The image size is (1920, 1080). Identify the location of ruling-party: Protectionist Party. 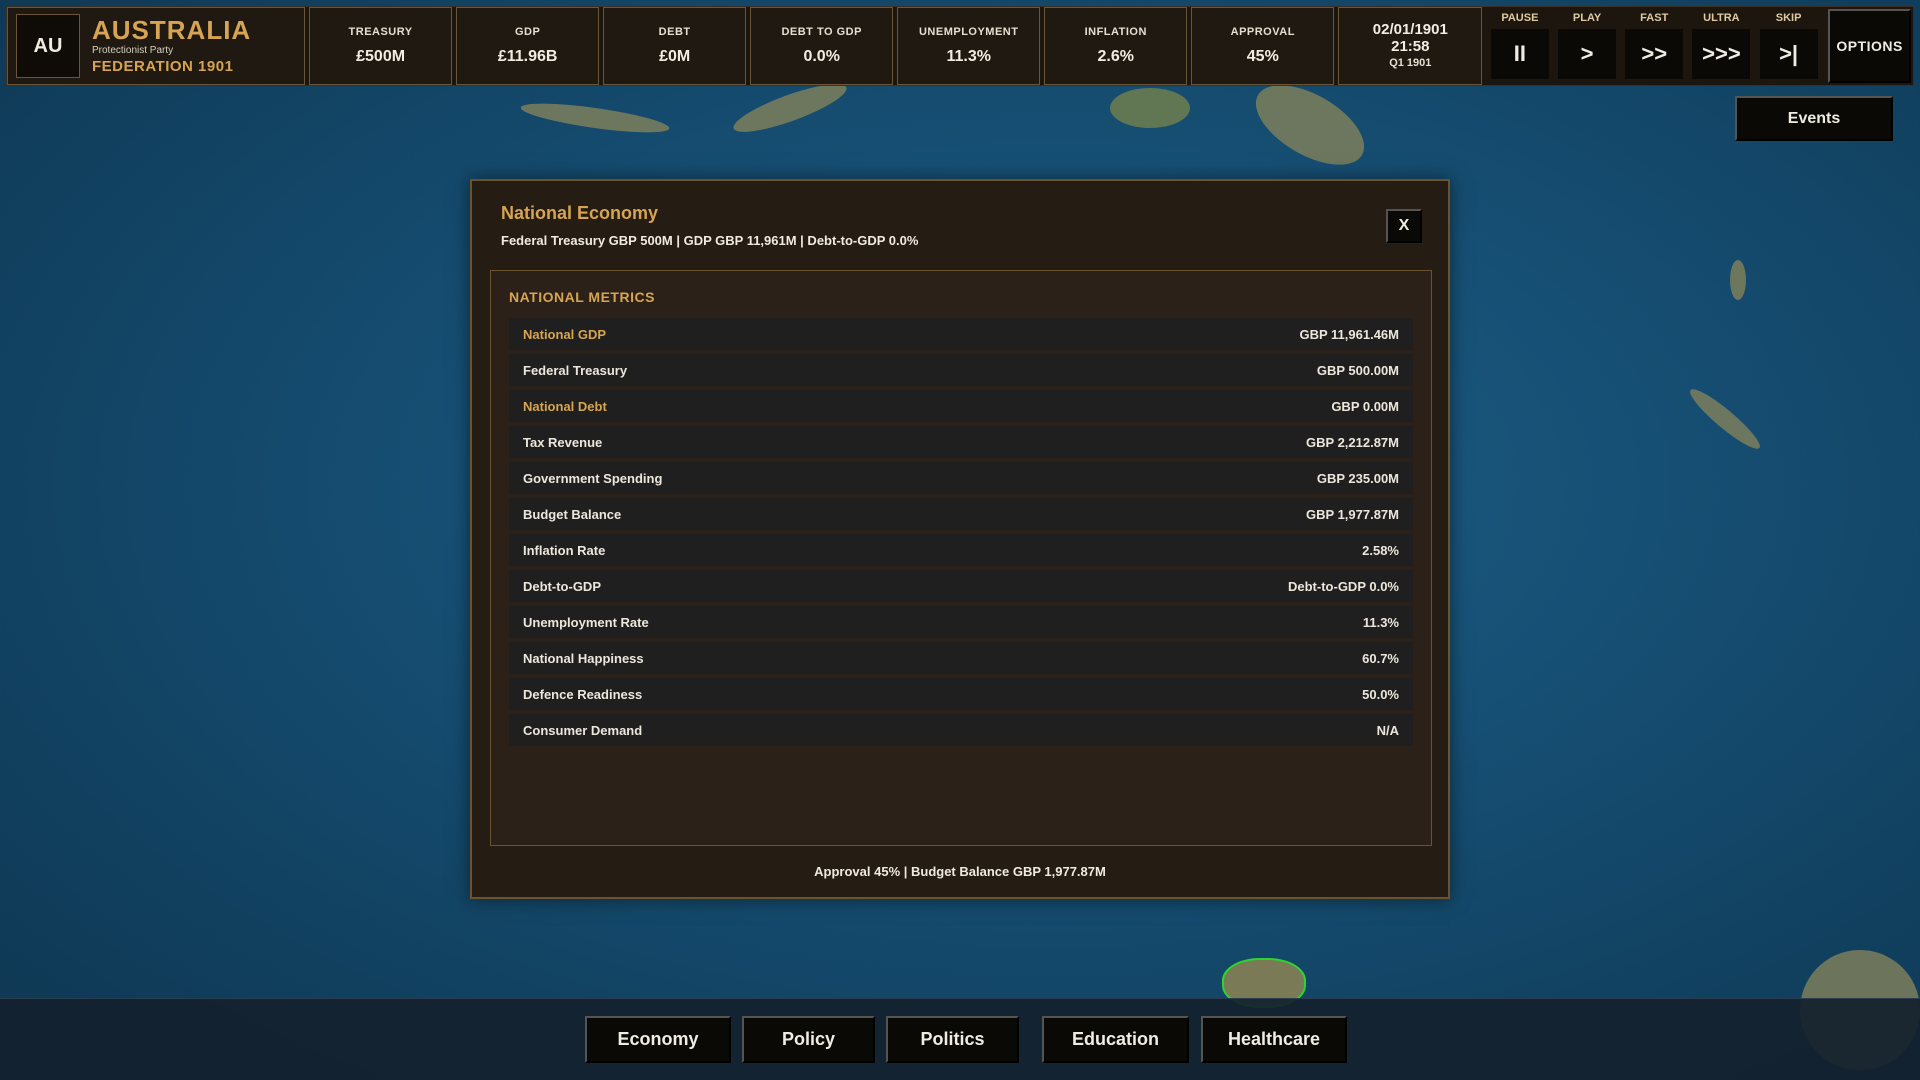
(133, 50).